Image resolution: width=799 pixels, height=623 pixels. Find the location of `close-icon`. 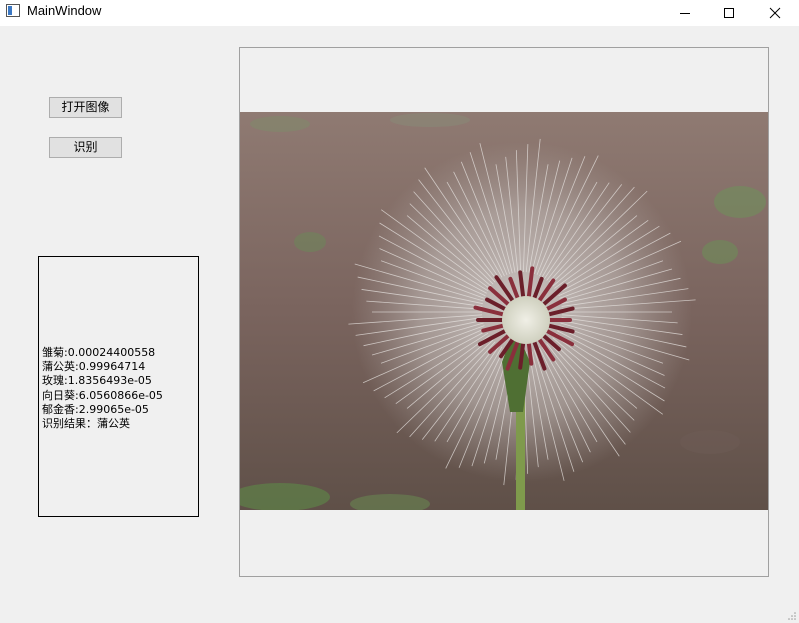

close-icon is located at coordinates (775, 13).